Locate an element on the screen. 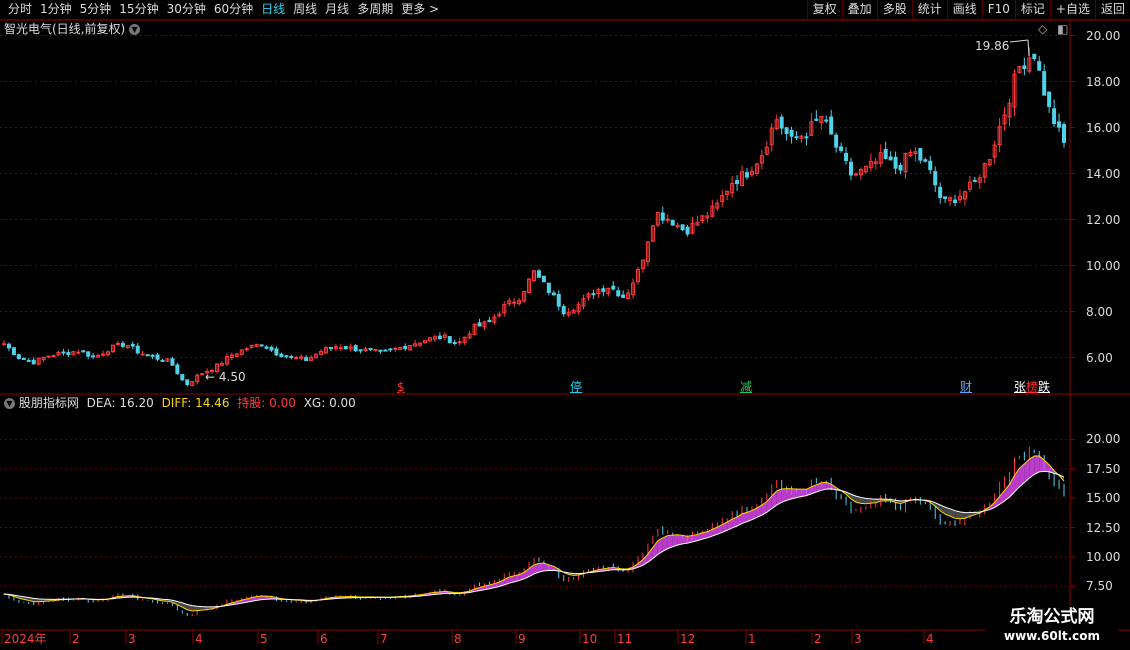 The width and height of the screenshot is (1130, 650). indicator-name: 股朋指标网 is located at coordinates (49, 403).